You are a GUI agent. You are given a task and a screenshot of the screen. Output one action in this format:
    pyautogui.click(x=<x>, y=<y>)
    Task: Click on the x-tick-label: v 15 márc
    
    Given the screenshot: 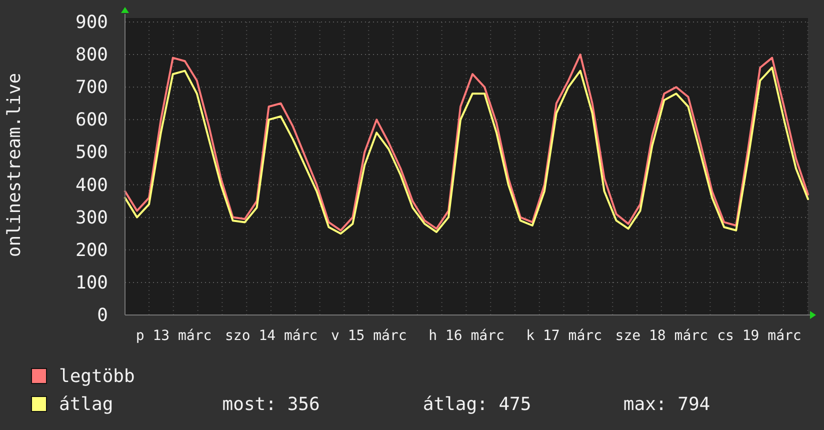 What is the action you would take?
    pyautogui.click(x=369, y=336)
    